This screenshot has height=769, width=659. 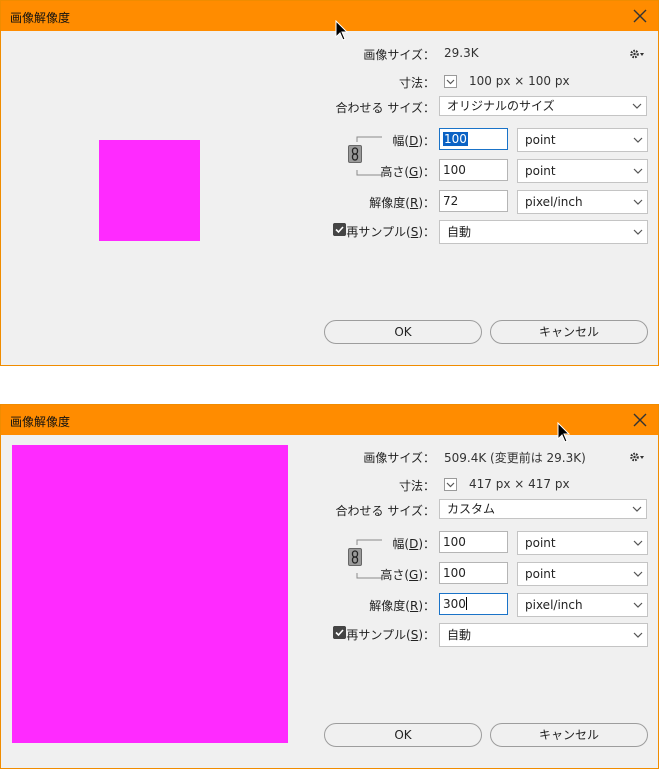 What do you see at coordinates (543, 509) in the screenshot?
I see `fit-to-select: カスタム` at bounding box center [543, 509].